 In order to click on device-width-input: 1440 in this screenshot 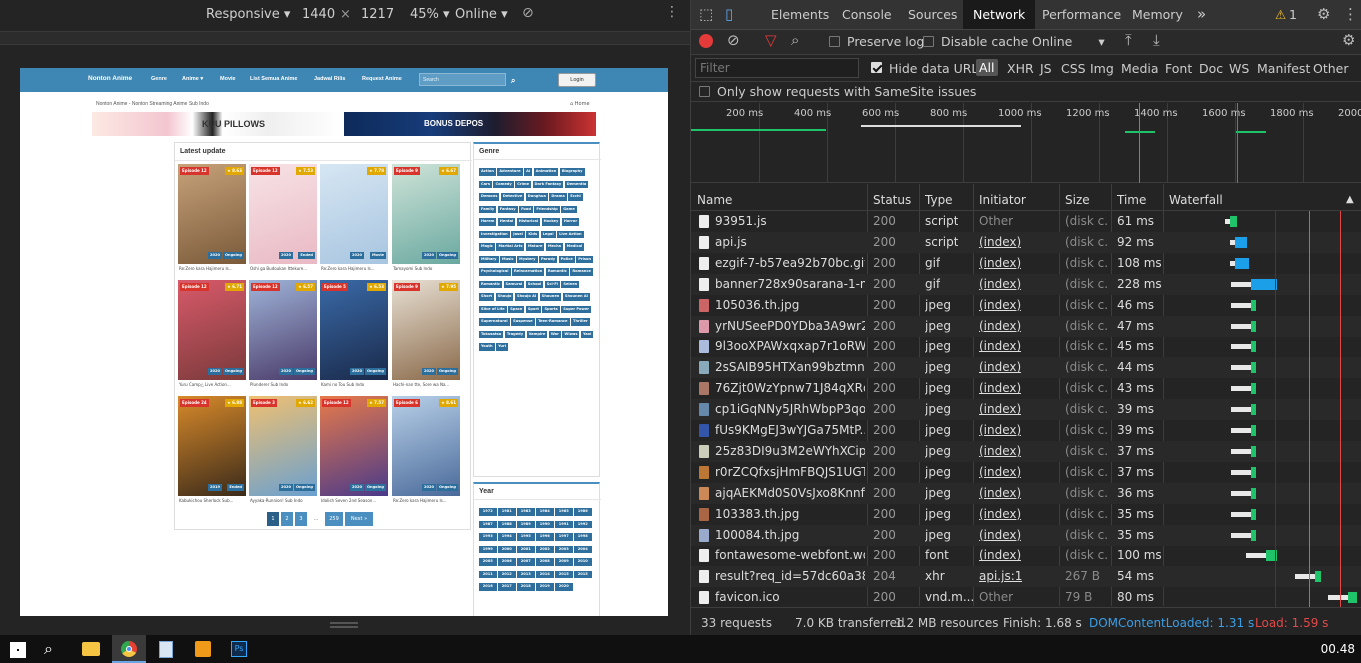, I will do `click(318, 14)`.